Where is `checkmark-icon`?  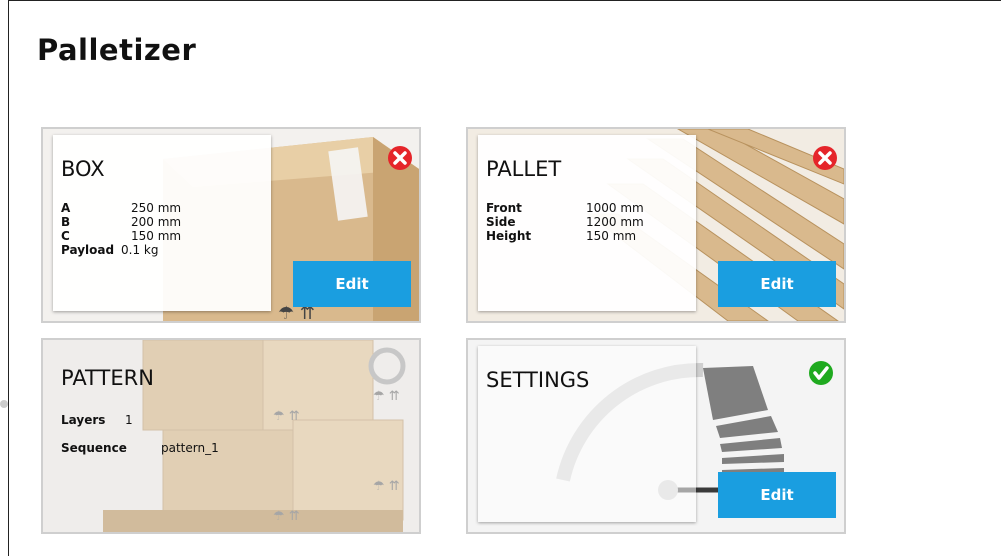
checkmark-icon is located at coordinates (821, 373).